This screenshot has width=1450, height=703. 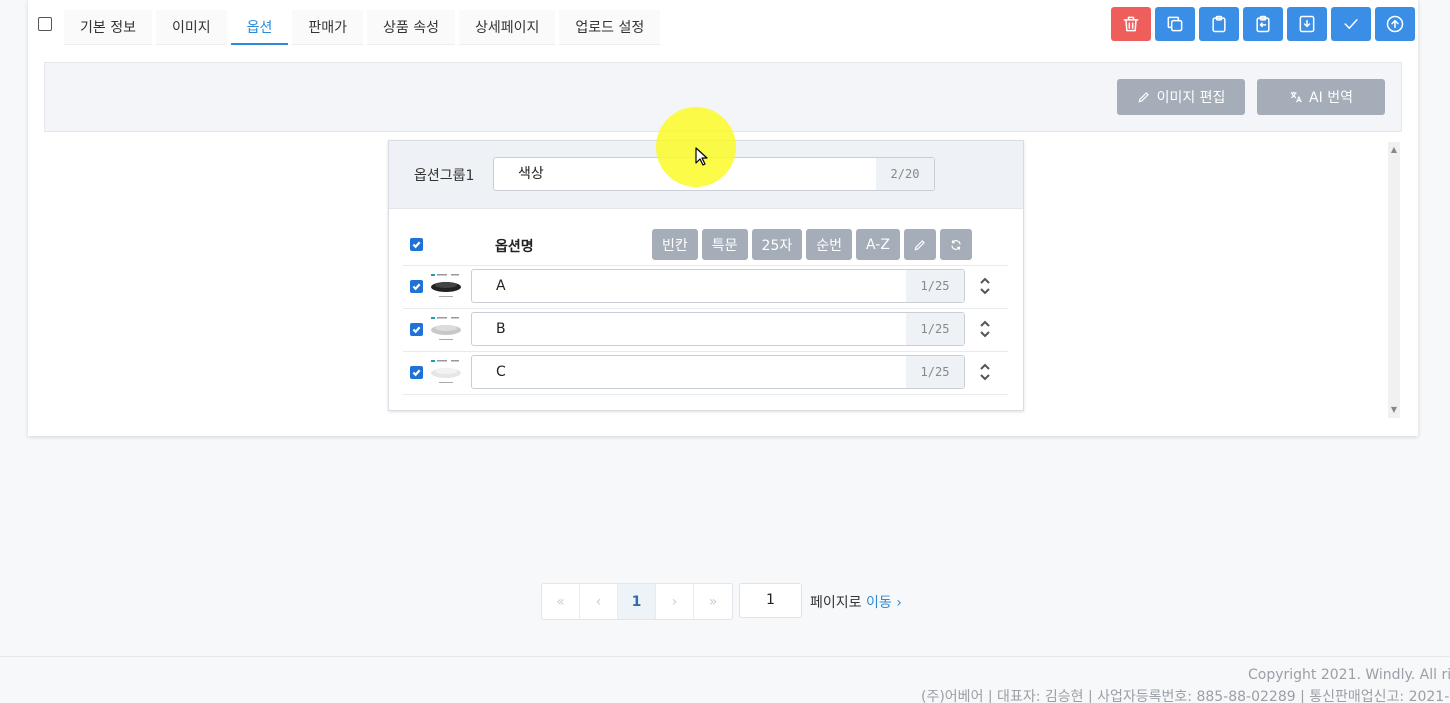 What do you see at coordinates (599, 601) in the screenshot?
I see `prev-page-button: ‹` at bounding box center [599, 601].